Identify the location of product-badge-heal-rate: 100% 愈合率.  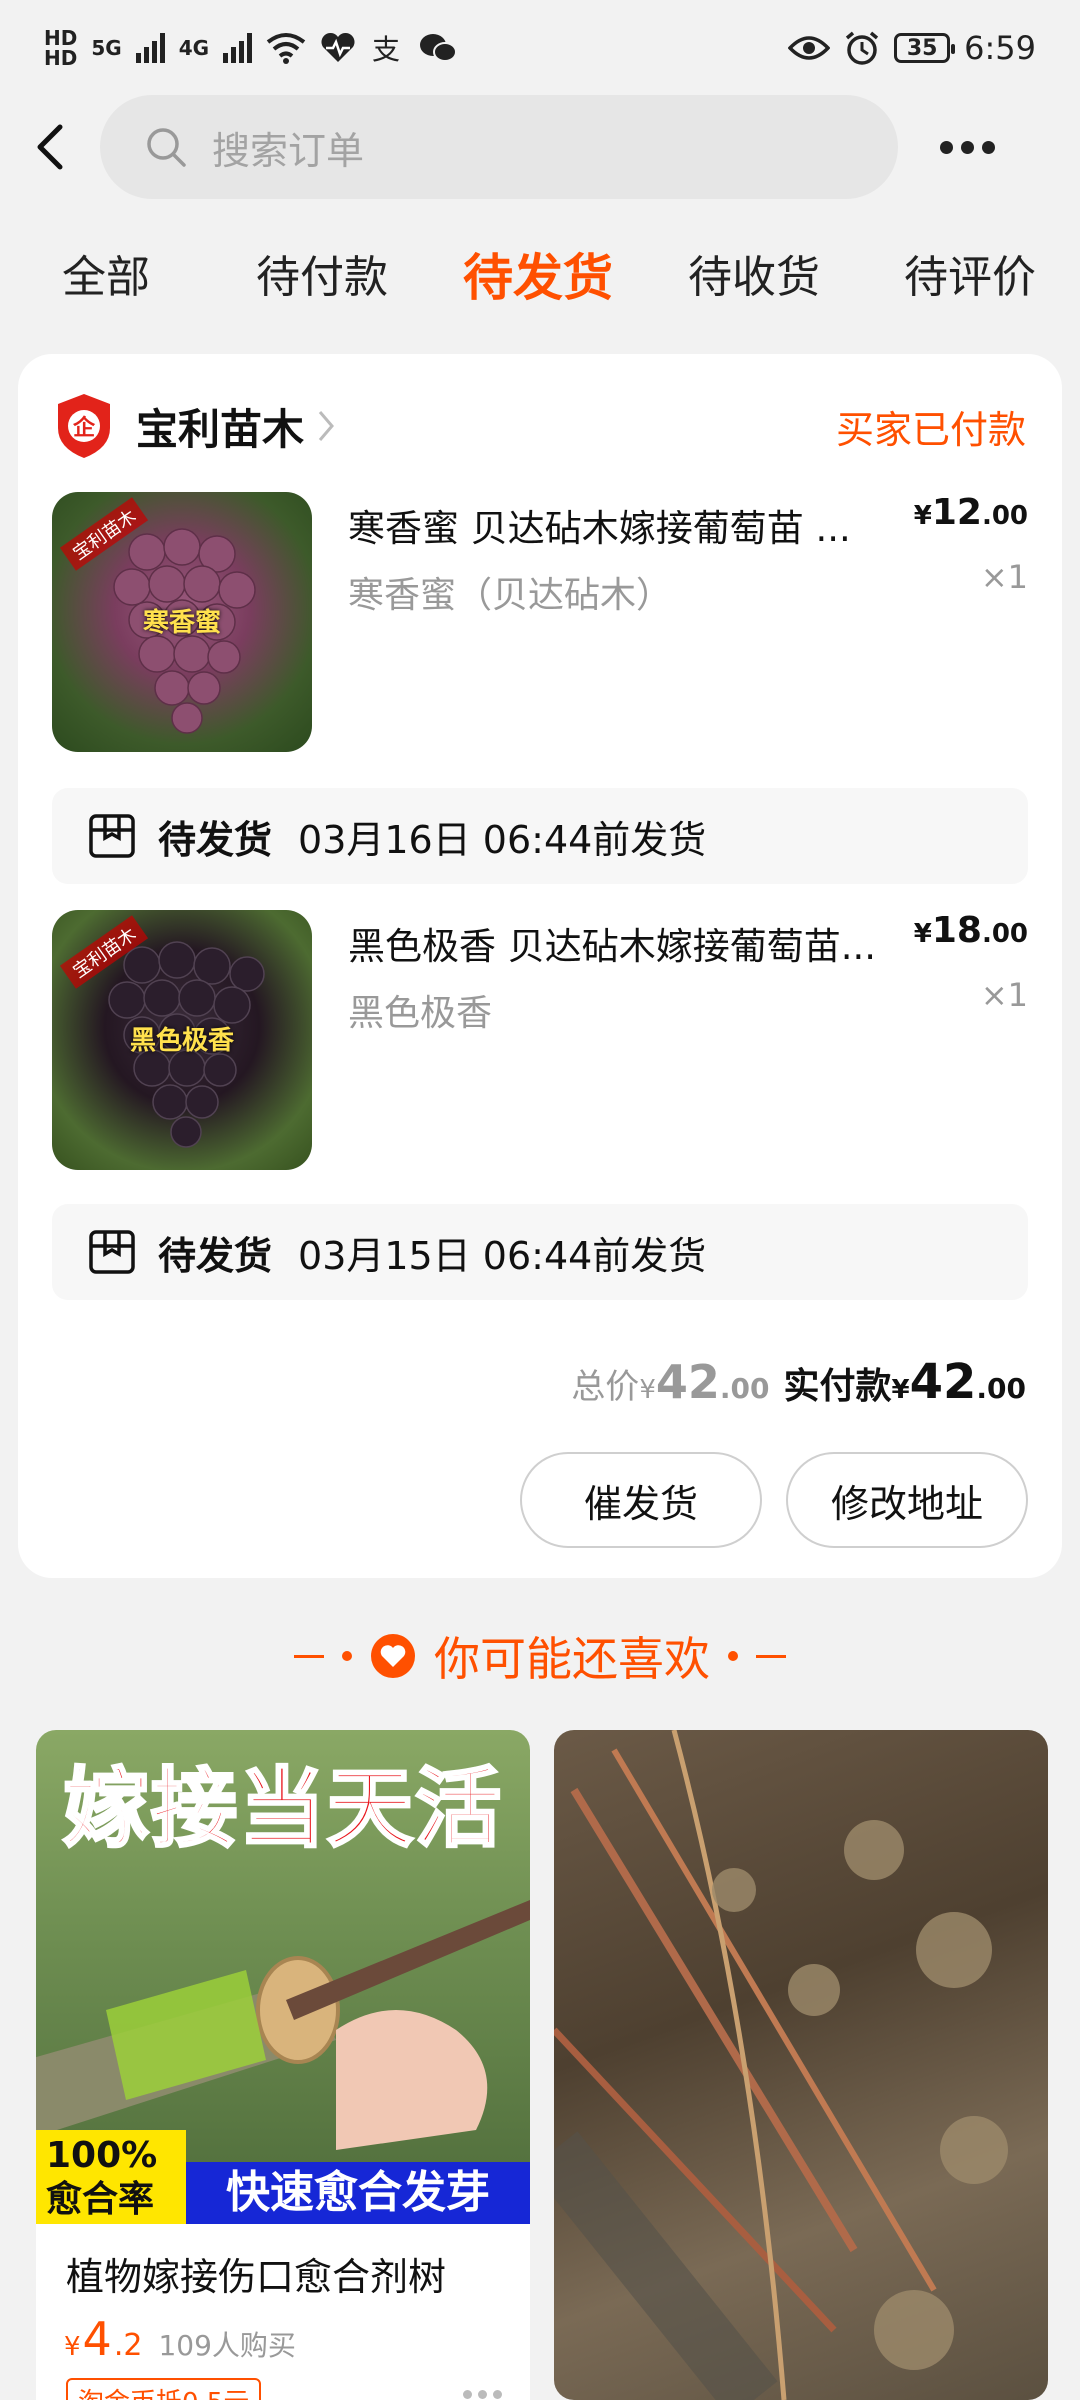
(111, 2177).